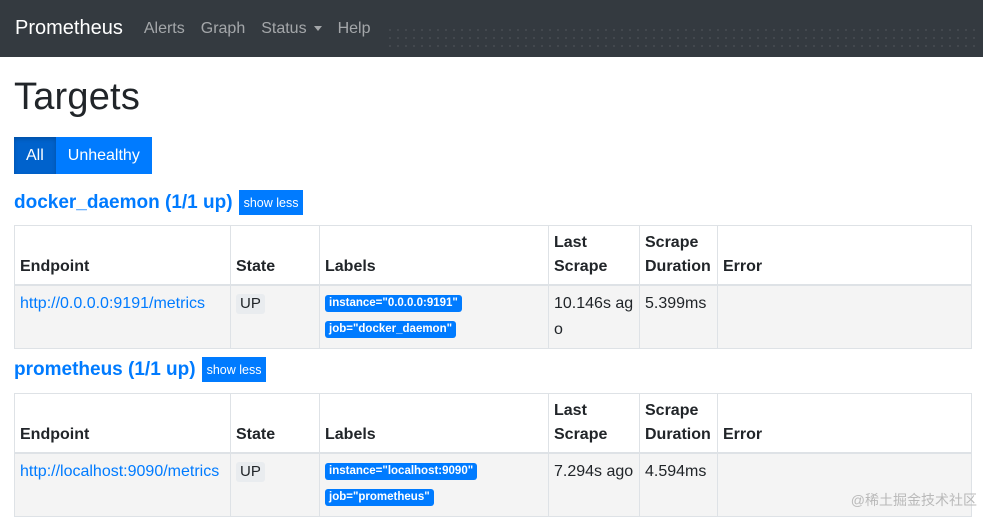  I want to click on filter-unhealthy-button: Unhealthy, so click(104, 155).